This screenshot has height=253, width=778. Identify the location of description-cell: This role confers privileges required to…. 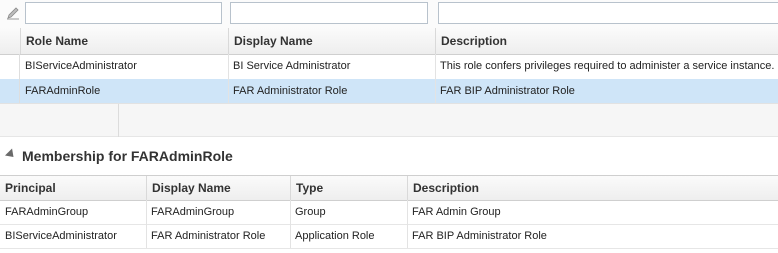
(607, 66).